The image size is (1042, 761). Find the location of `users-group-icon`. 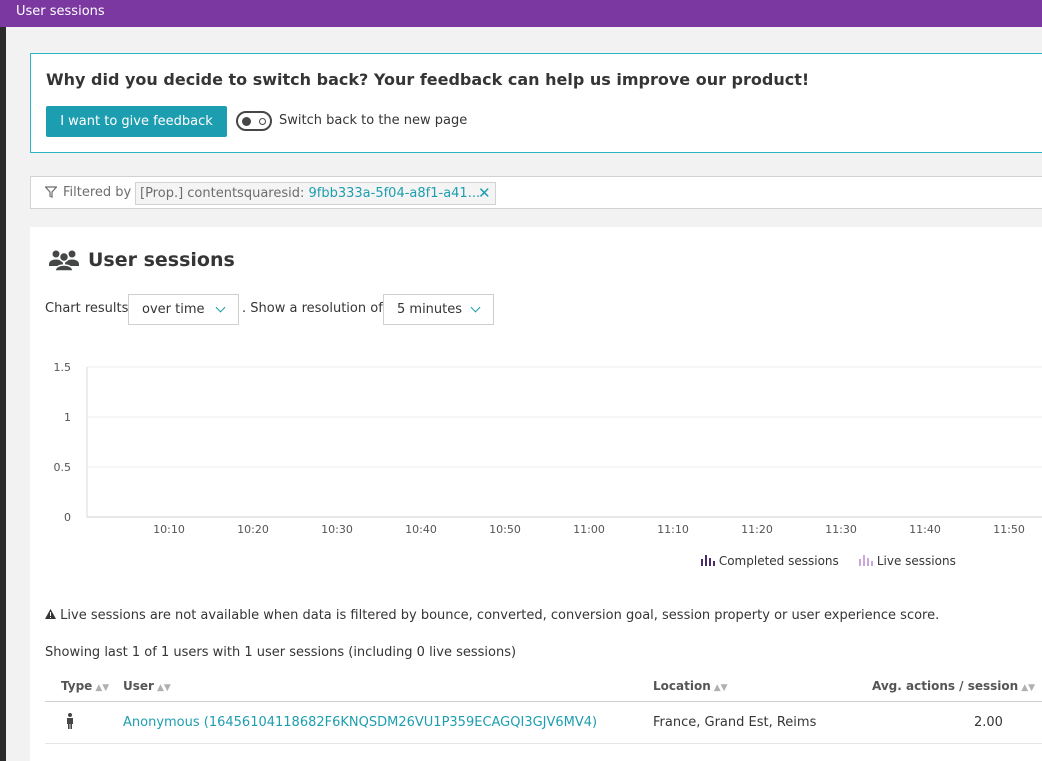

users-group-icon is located at coordinates (64, 261).